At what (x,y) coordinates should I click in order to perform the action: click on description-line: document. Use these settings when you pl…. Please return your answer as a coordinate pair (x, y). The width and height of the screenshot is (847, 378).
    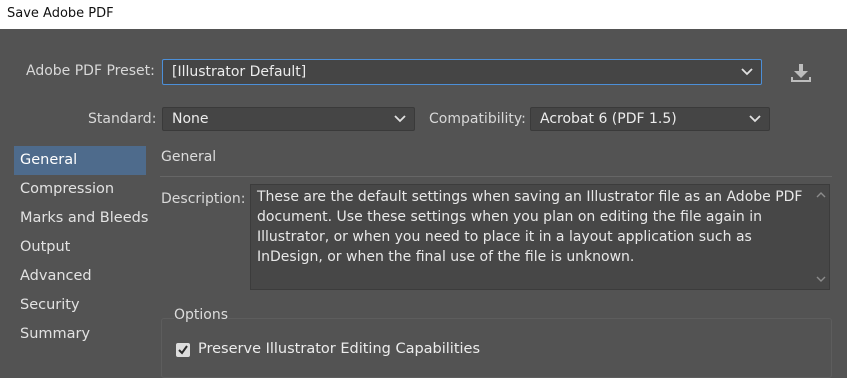
    Looking at the image, I should click on (509, 217).